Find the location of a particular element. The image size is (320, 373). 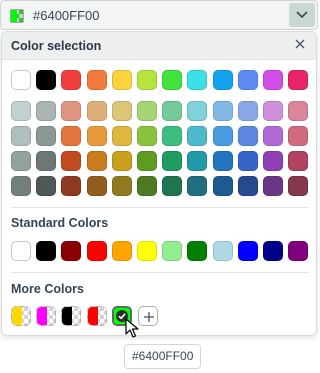

color-value-text: #6400FF00 is located at coordinates (66, 15).